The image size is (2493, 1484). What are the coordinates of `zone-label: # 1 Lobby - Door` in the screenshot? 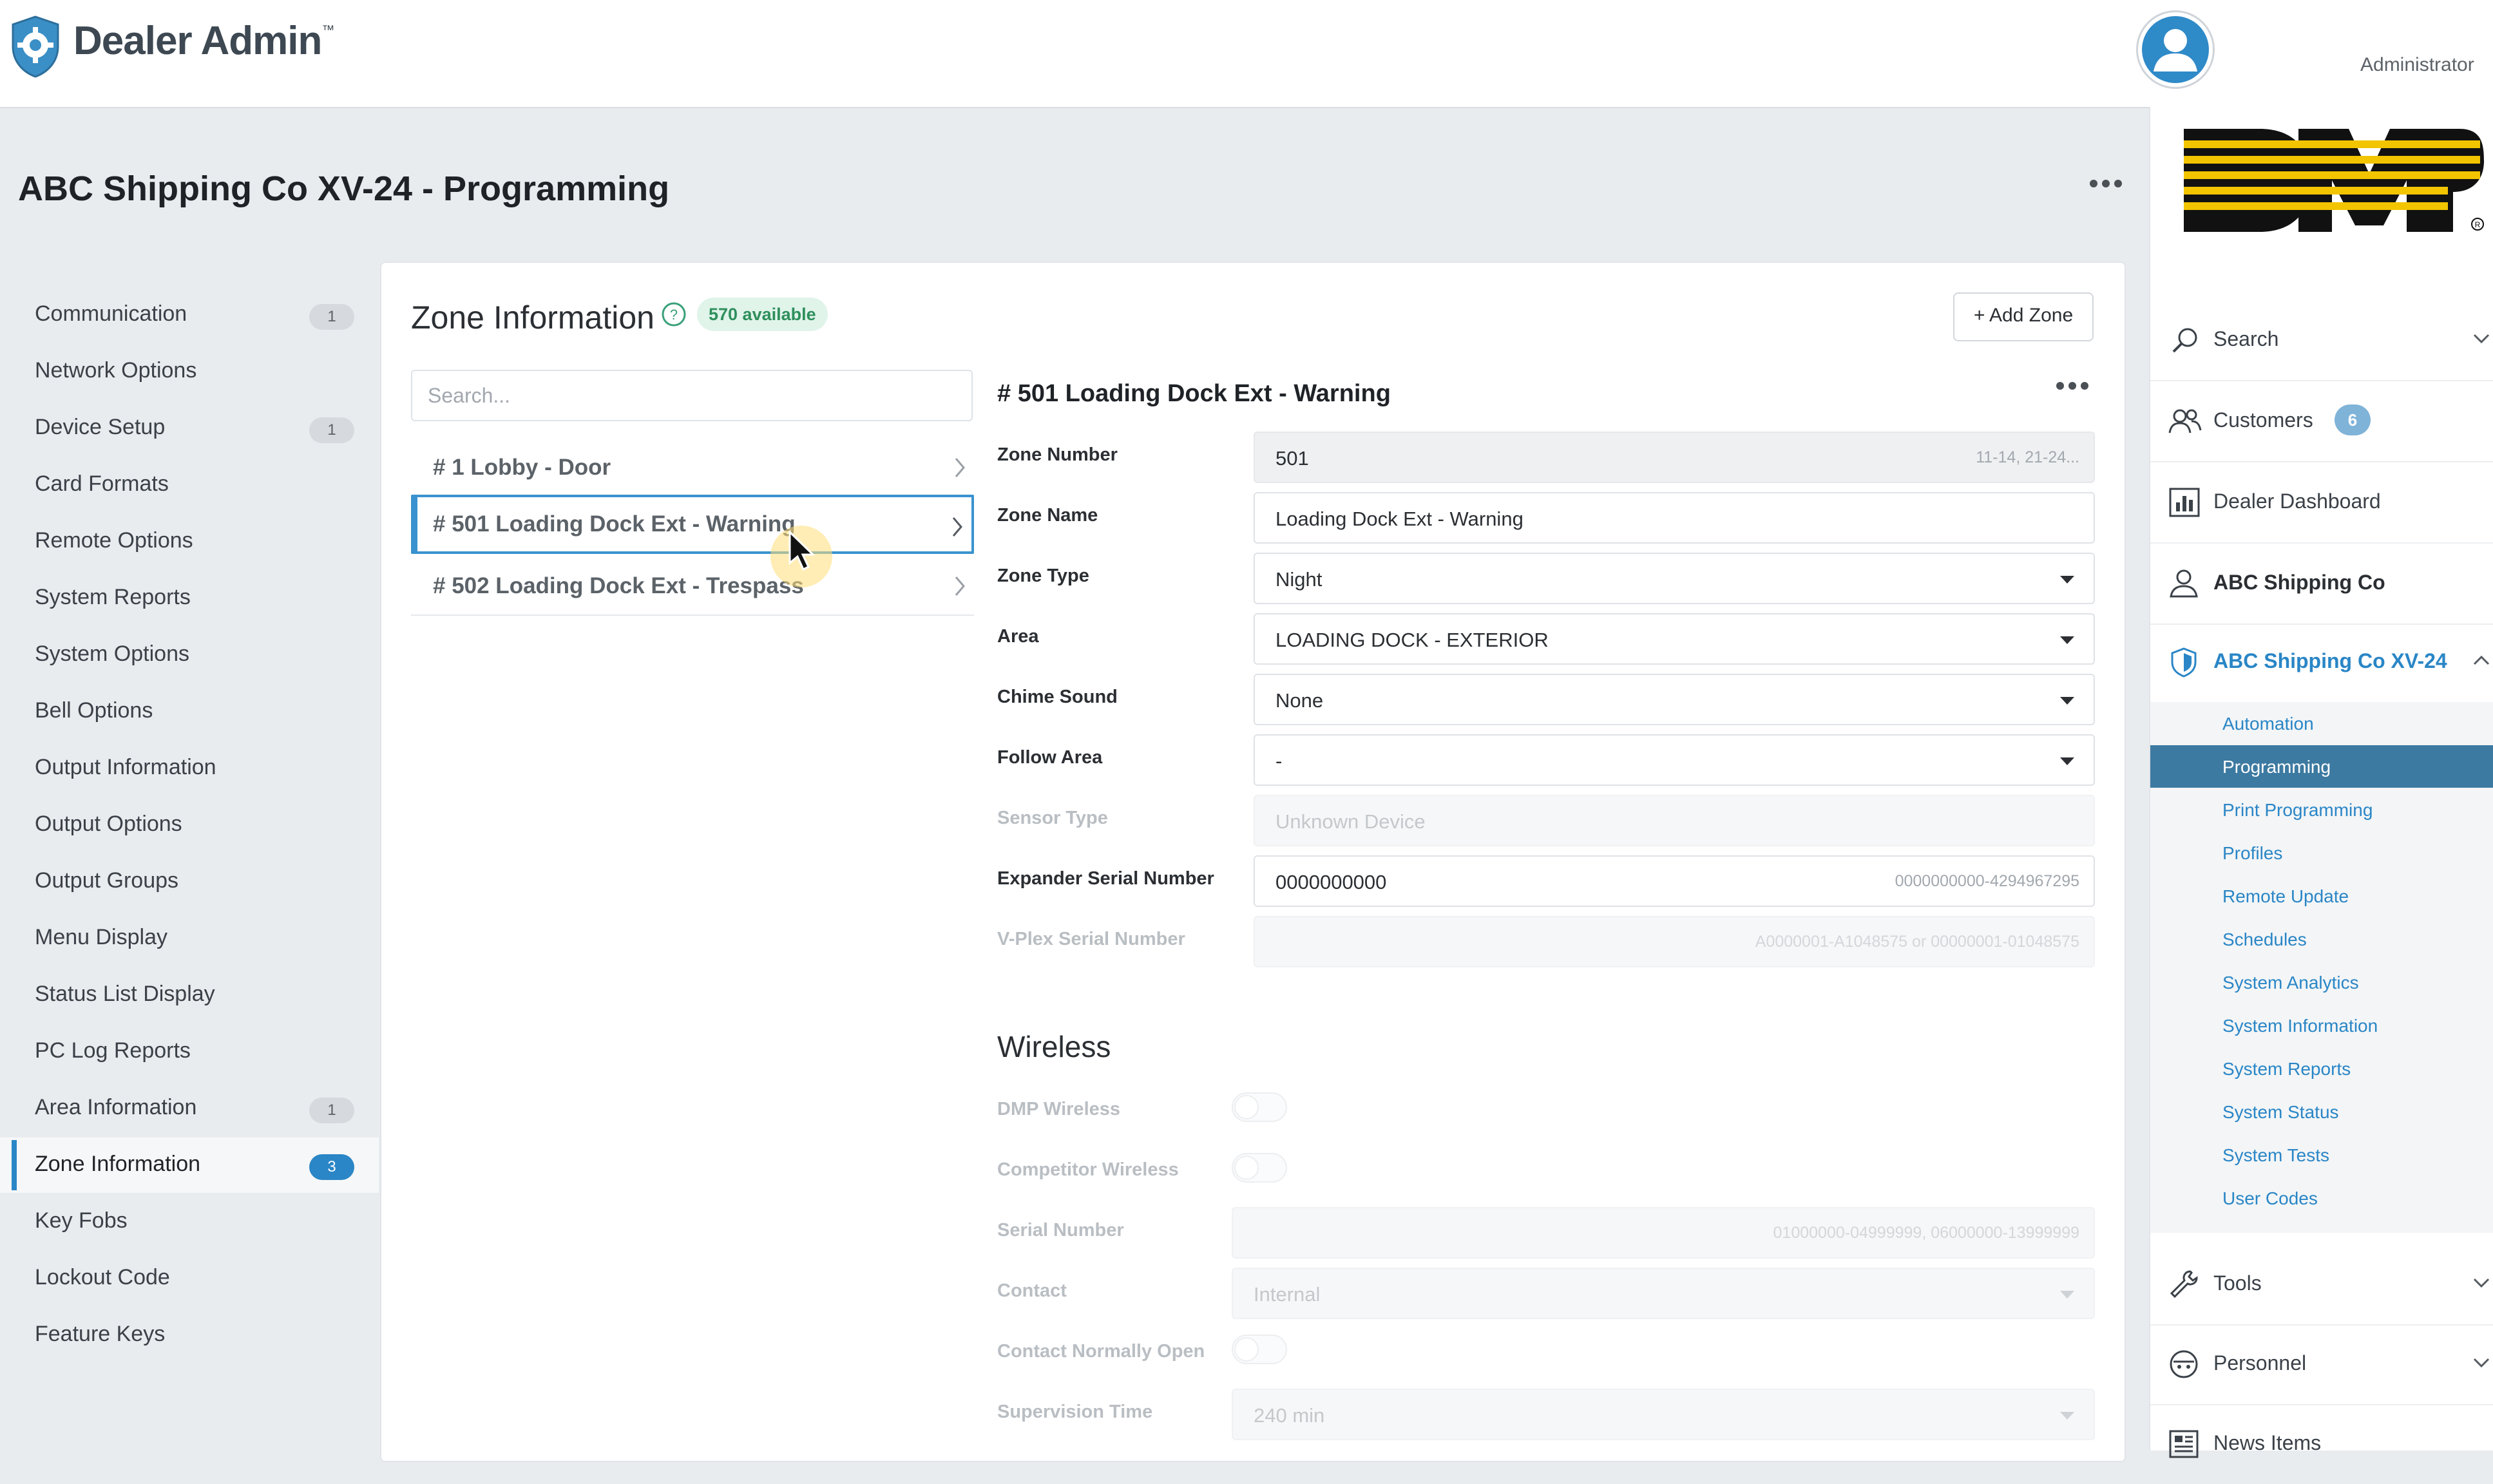 It's located at (522, 467).